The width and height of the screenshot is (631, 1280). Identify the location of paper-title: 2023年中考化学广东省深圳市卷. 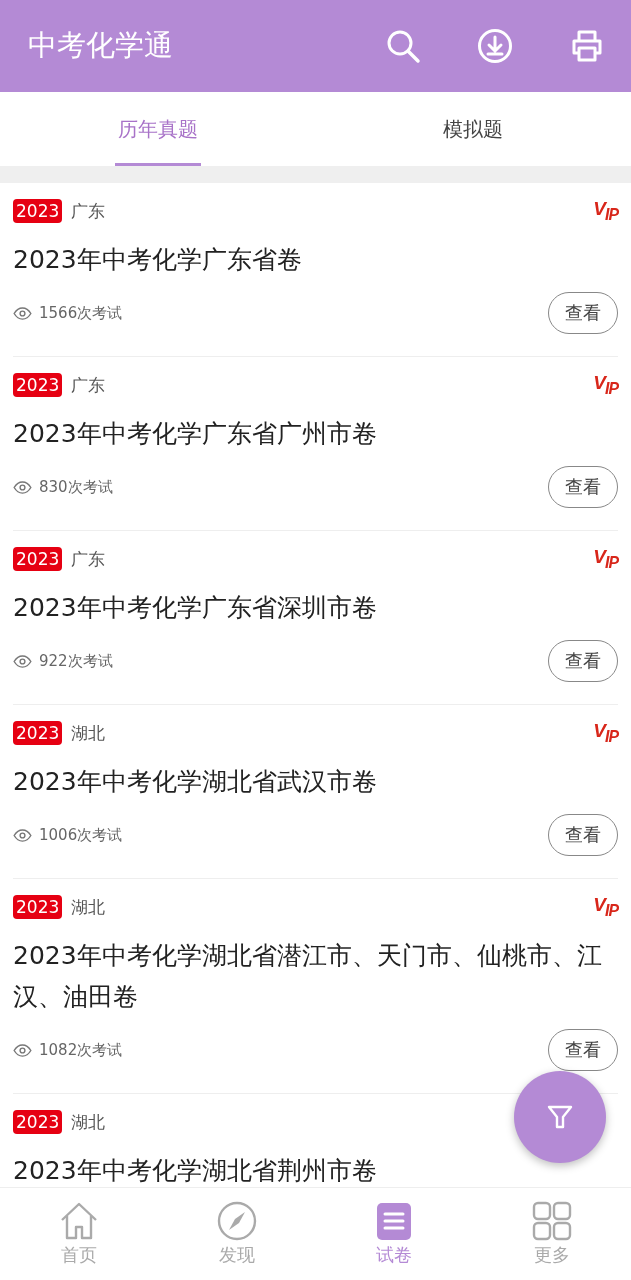
(315, 607).